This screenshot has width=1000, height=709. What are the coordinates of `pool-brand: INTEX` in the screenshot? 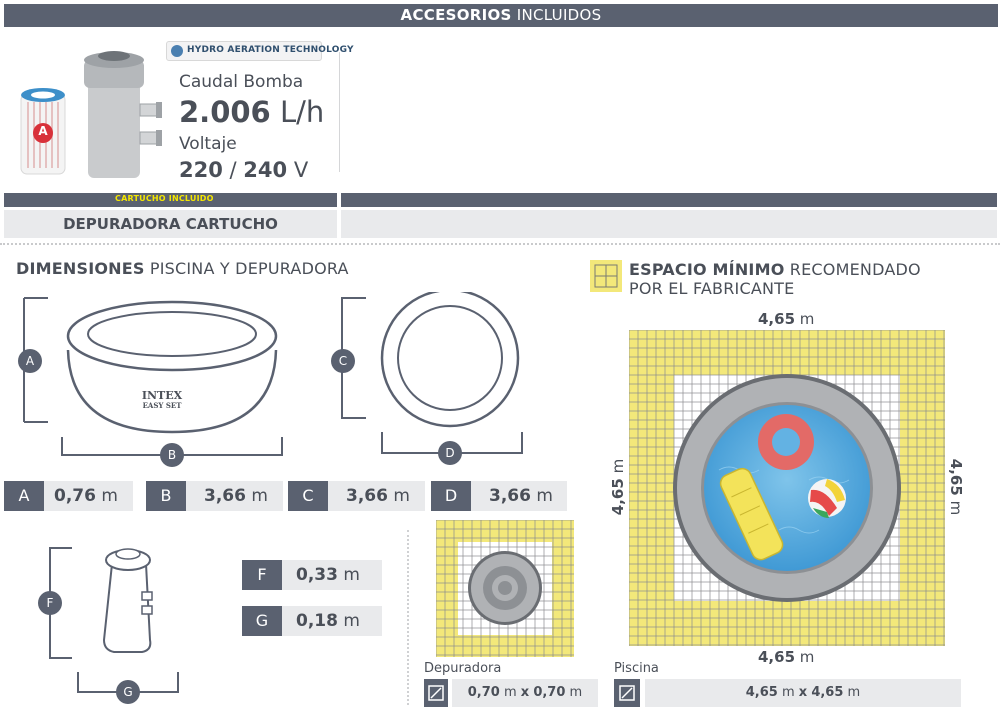 It's located at (162, 395).